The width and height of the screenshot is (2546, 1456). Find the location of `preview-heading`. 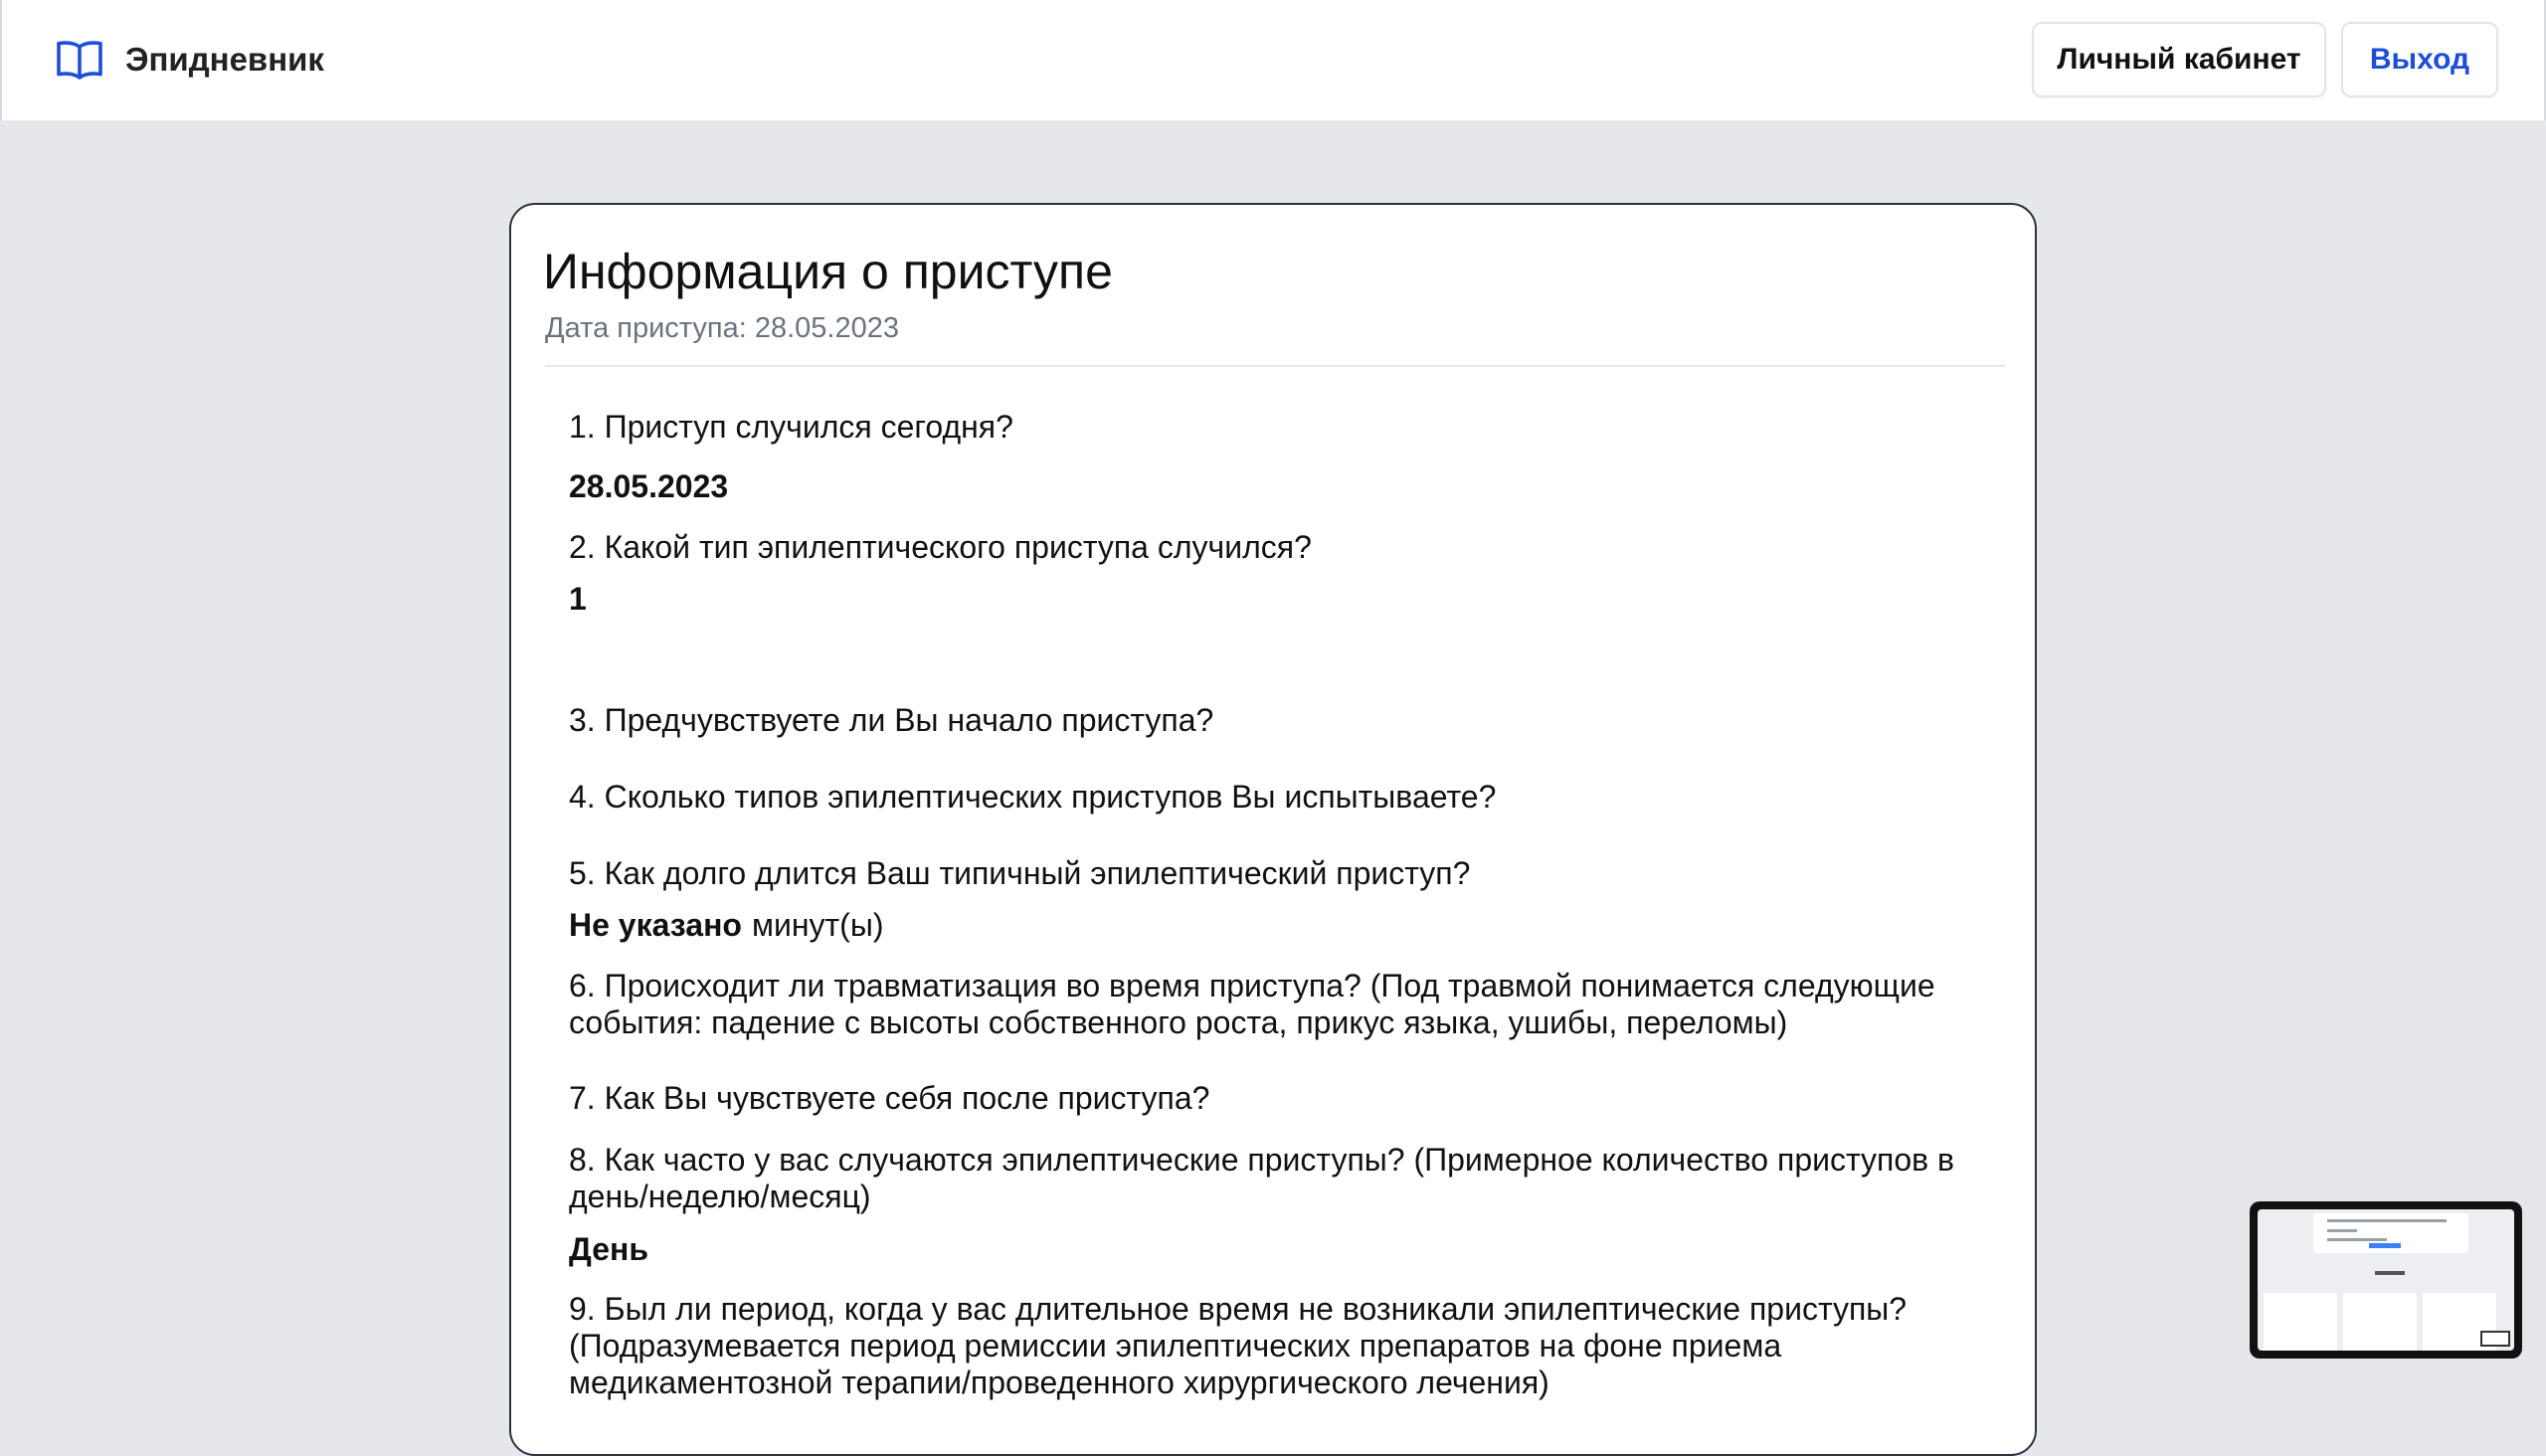

preview-heading is located at coordinates (2390, 1273).